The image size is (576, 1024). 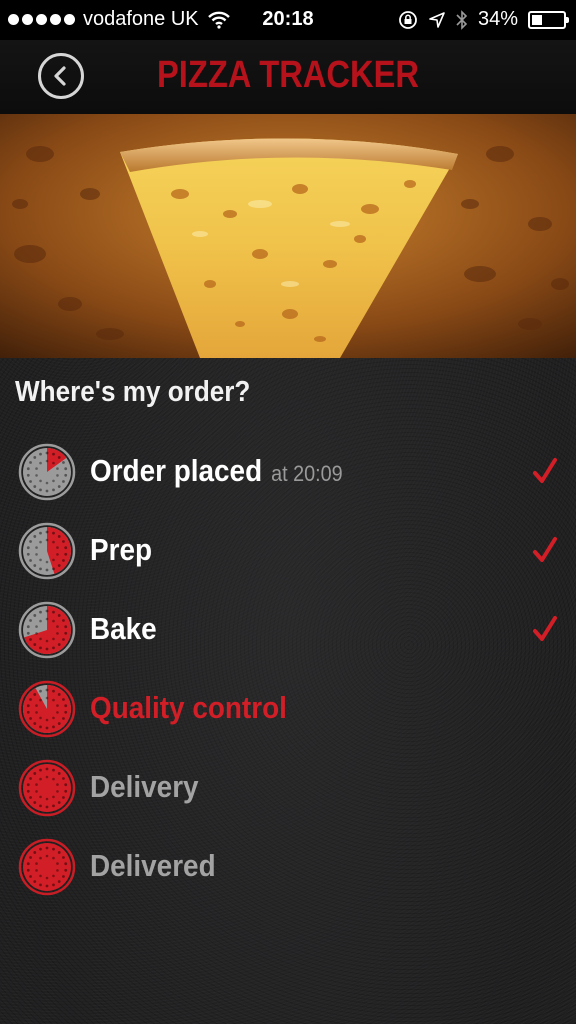 I want to click on bluetooth-icon, so click(x=462, y=19).